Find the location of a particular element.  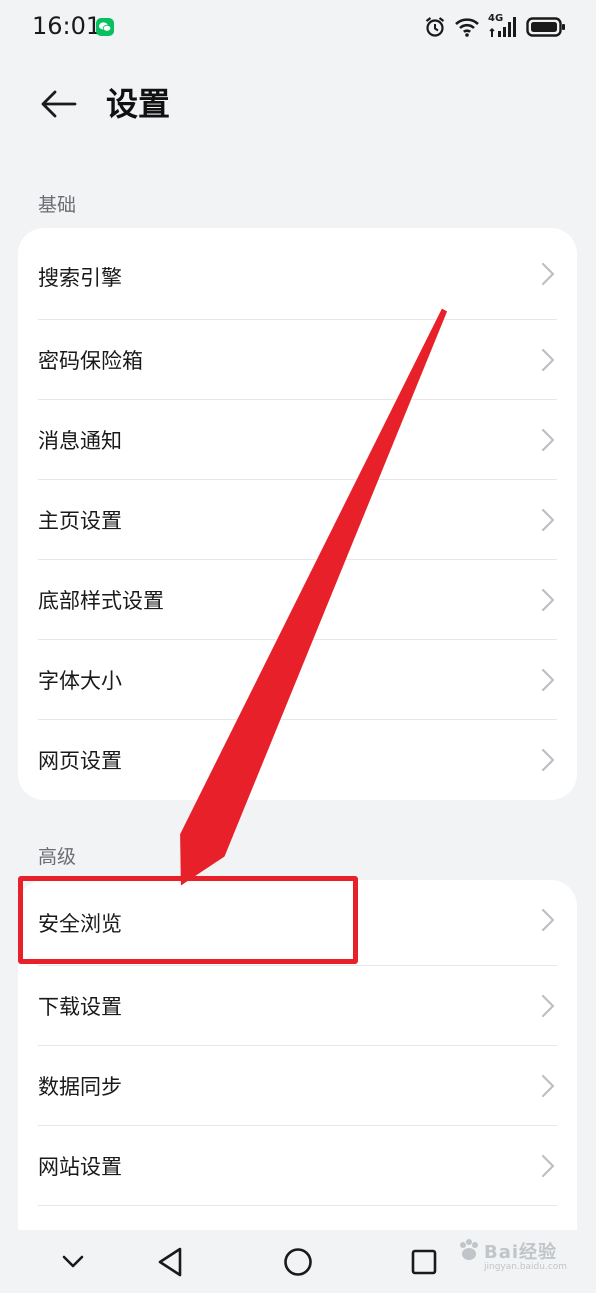

settings-item-password-vault: 密码保险箱 is located at coordinates (297, 360).